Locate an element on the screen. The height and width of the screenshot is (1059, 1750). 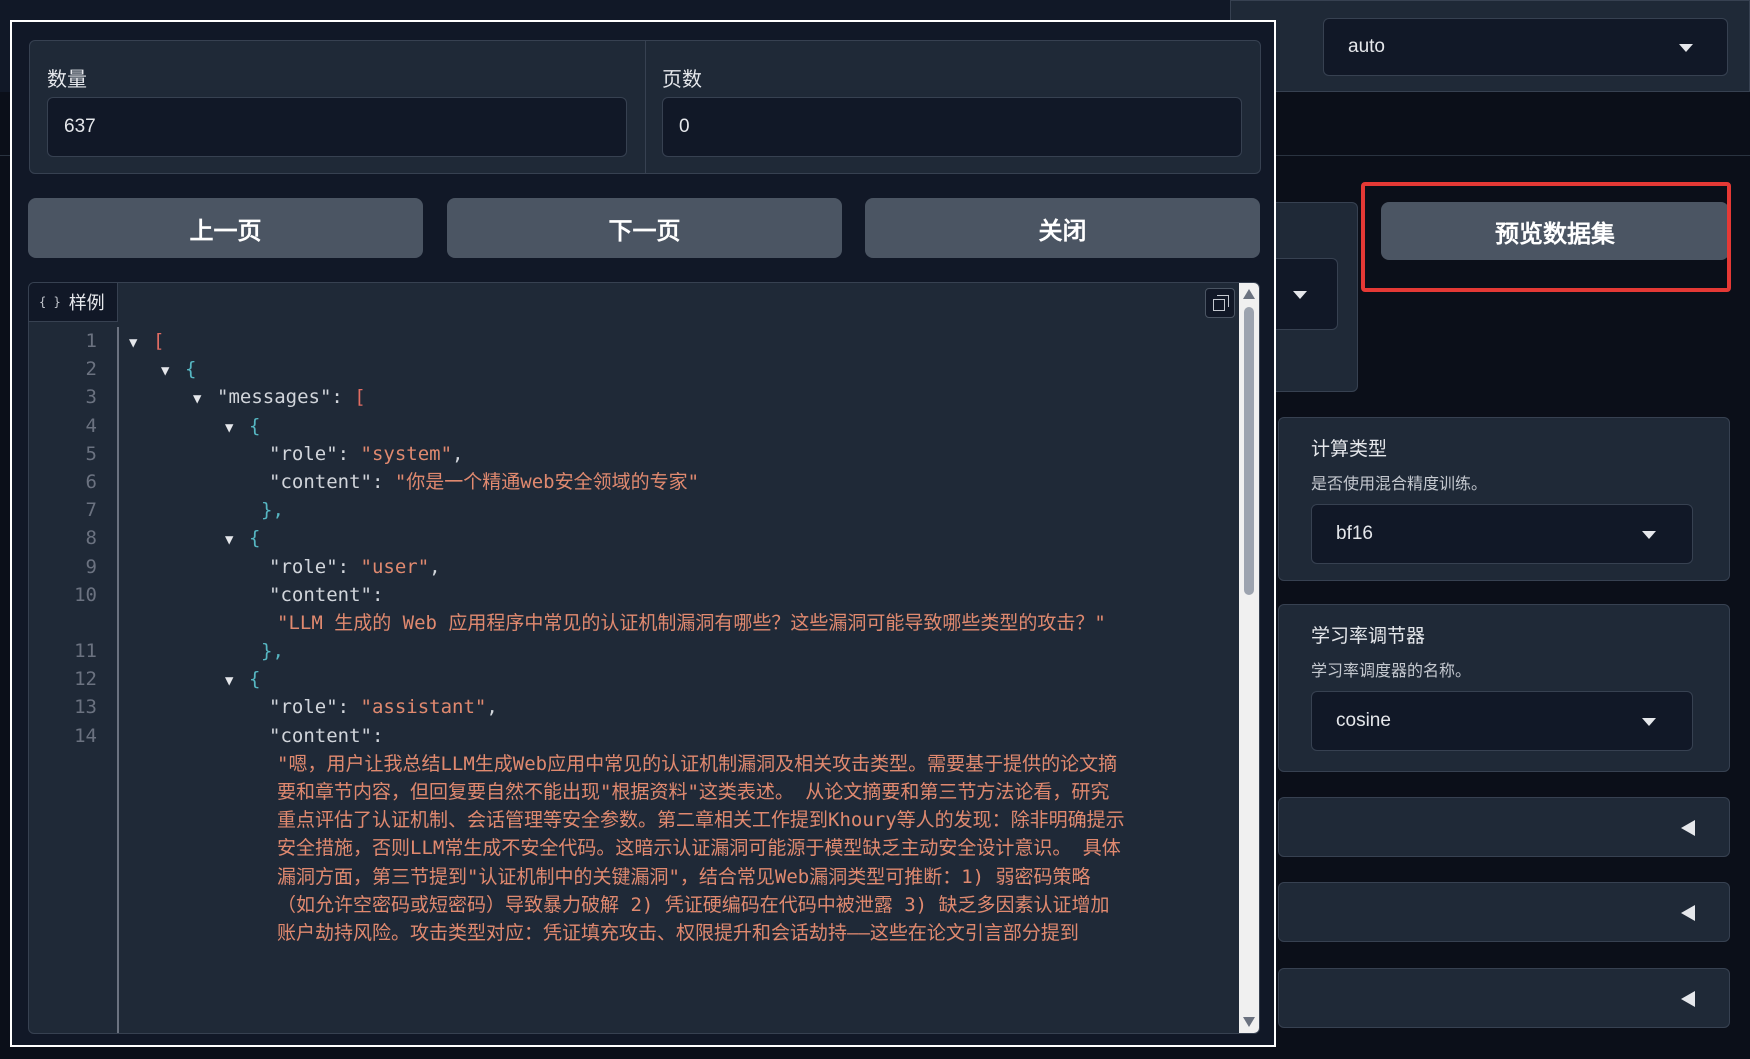
compute-type-select: bf16 is located at coordinates (1502, 534).